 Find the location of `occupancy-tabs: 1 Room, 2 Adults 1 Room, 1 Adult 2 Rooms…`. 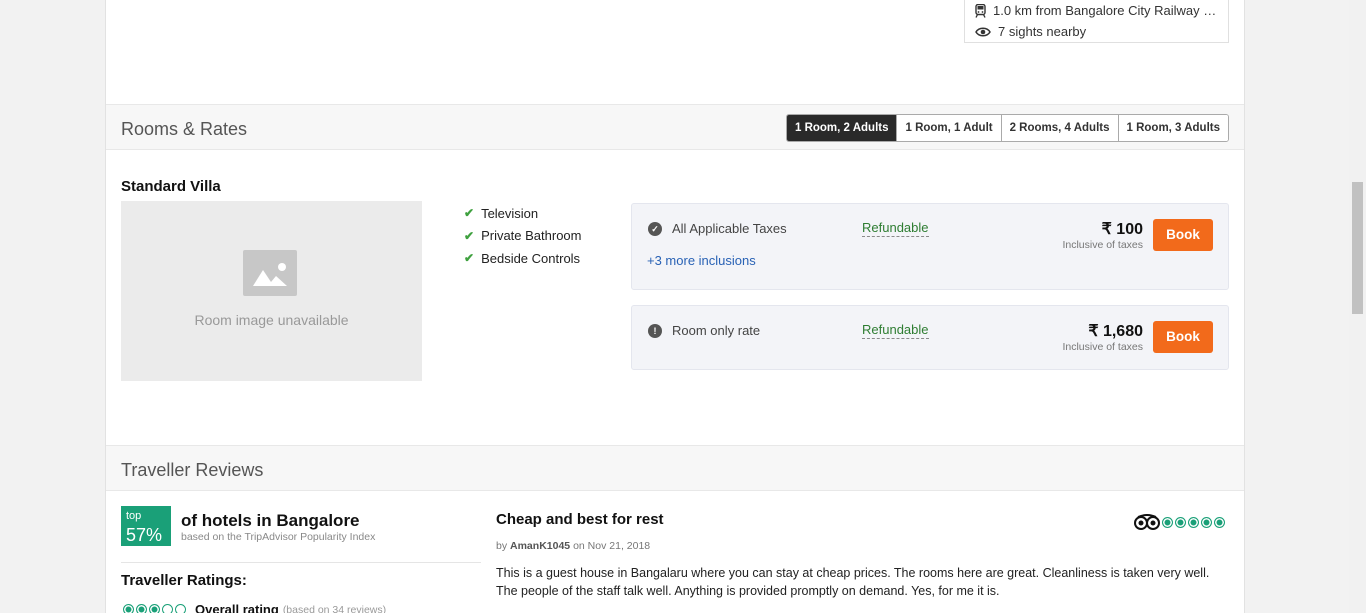

occupancy-tabs: 1 Room, 2 Adults 1 Room, 1 Adult 2 Rooms… is located at coordinates (1007, 128).